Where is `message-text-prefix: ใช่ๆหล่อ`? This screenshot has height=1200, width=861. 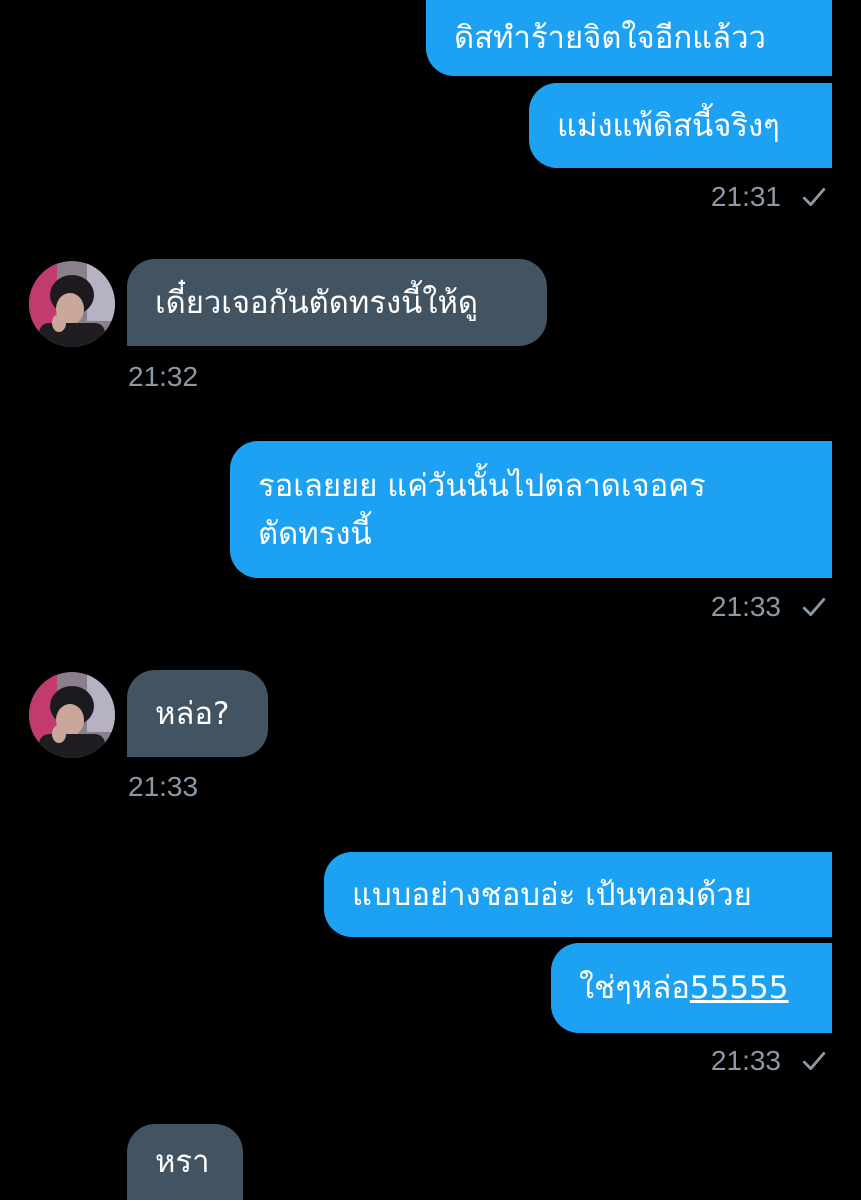
message-text-prefix: ใช่ๆหล่อ is located at coordinates (634, 988).